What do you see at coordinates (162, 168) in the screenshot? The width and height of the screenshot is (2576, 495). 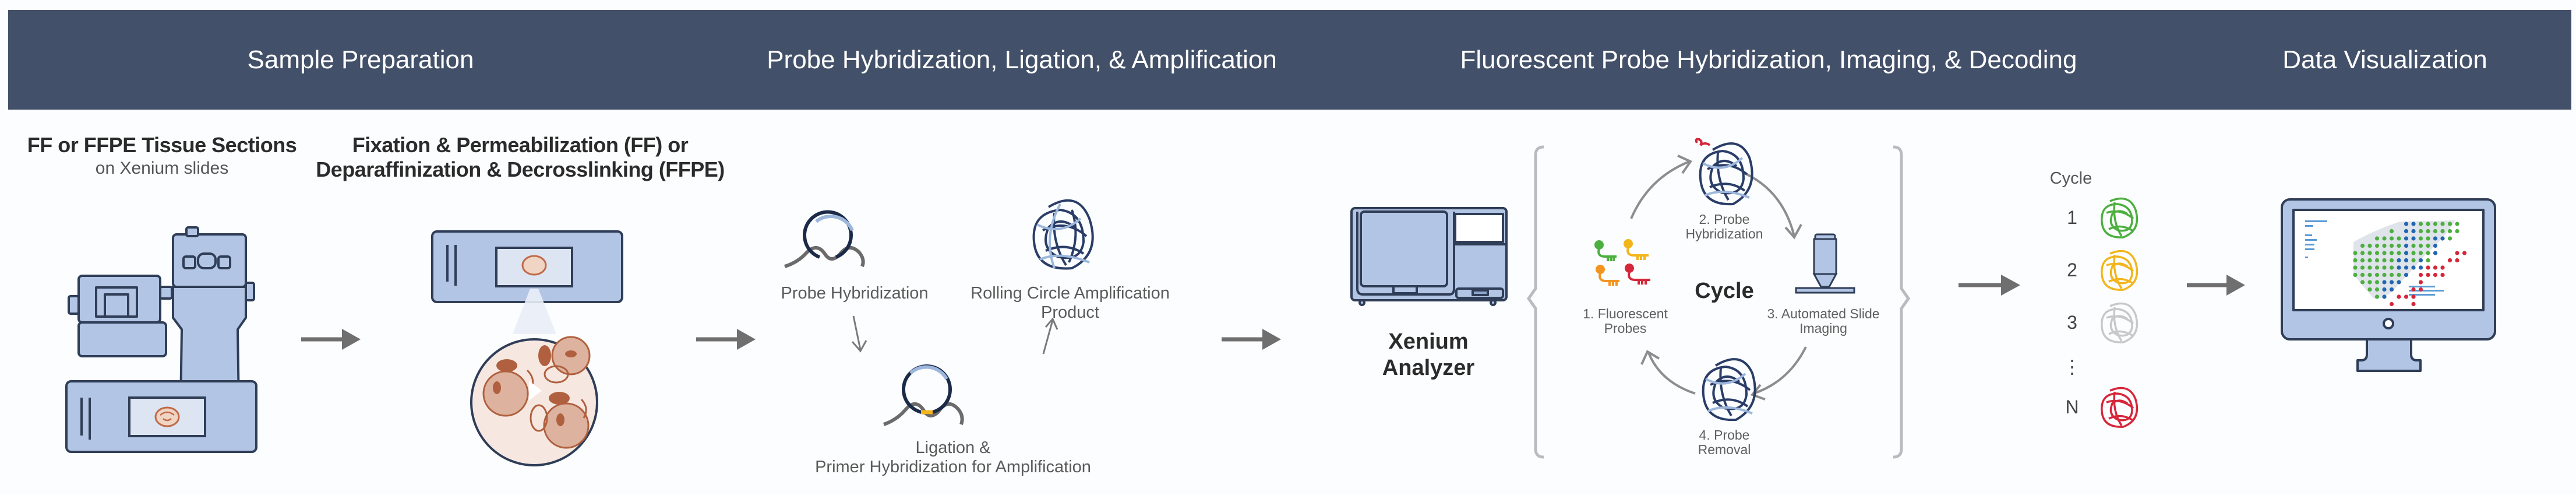 I see `step-tissue-sections-subtitle: on Xenium slides` at bounding box center [162, 168].